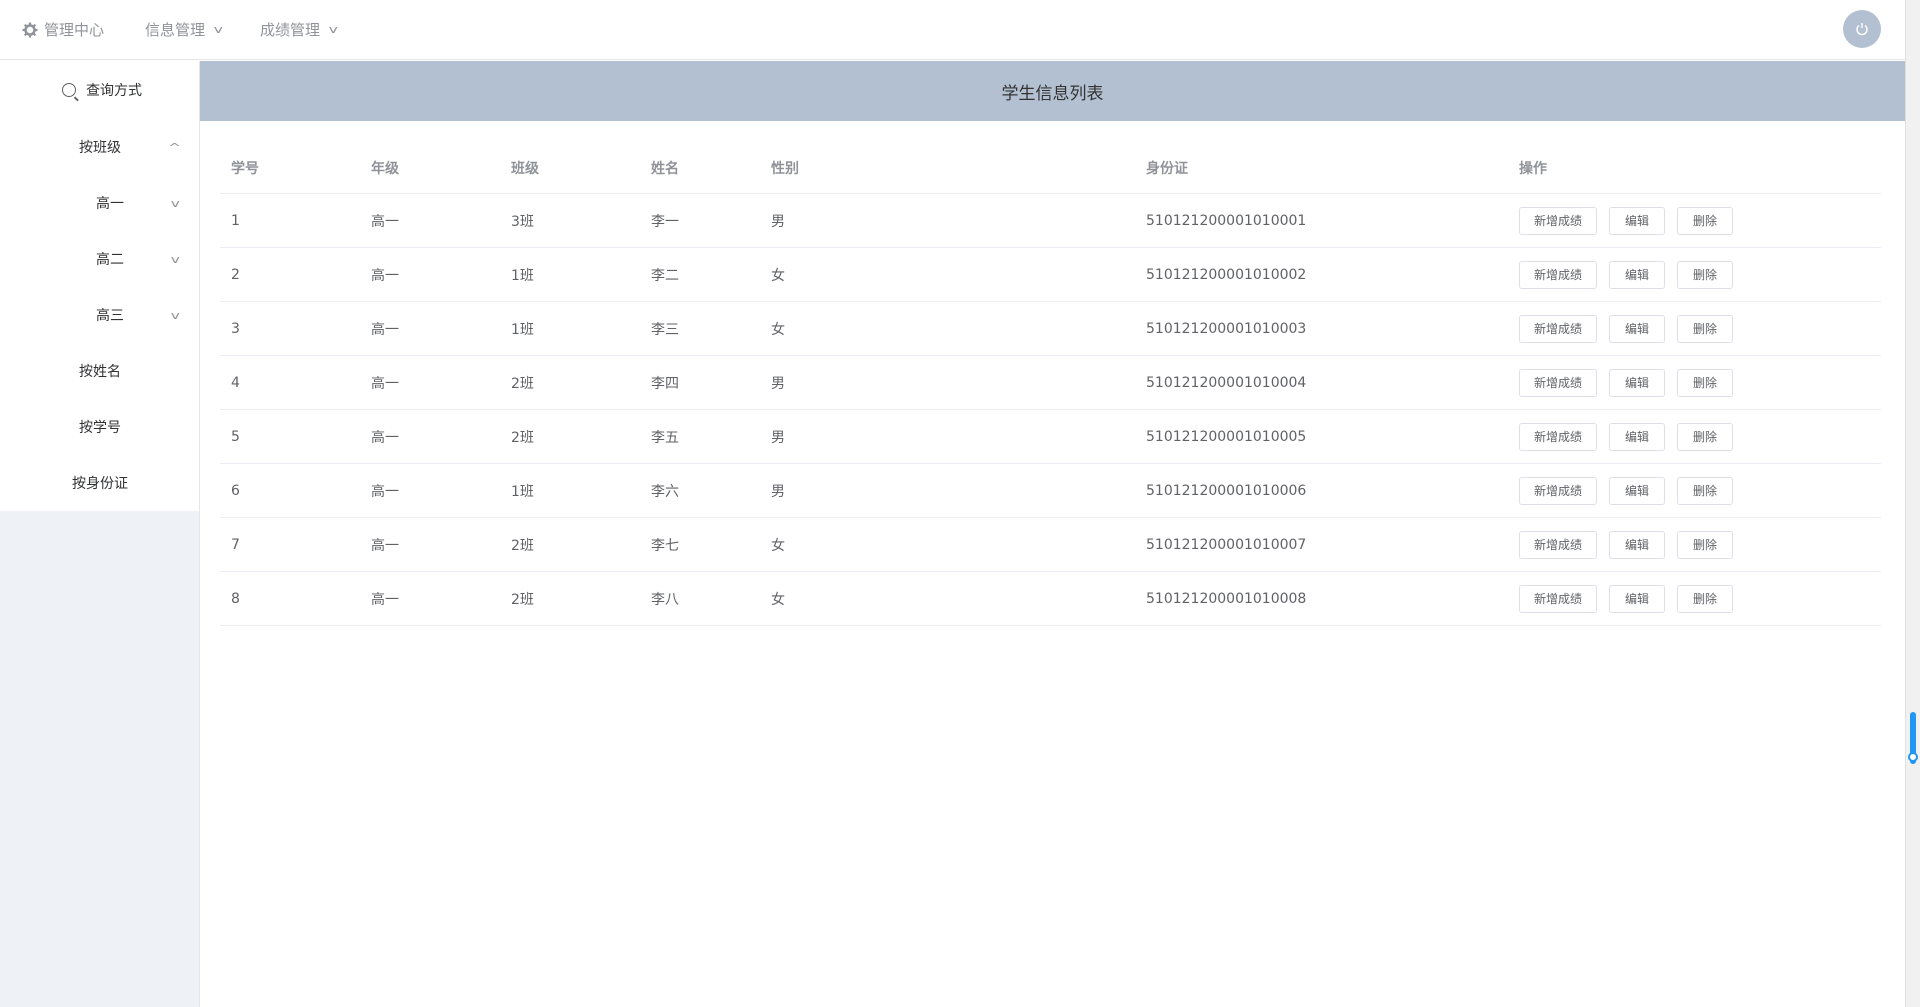 This screenshot has height=1007, width=1920. I want to click on table-cell: 510121200001010007, so click(1226, 544).